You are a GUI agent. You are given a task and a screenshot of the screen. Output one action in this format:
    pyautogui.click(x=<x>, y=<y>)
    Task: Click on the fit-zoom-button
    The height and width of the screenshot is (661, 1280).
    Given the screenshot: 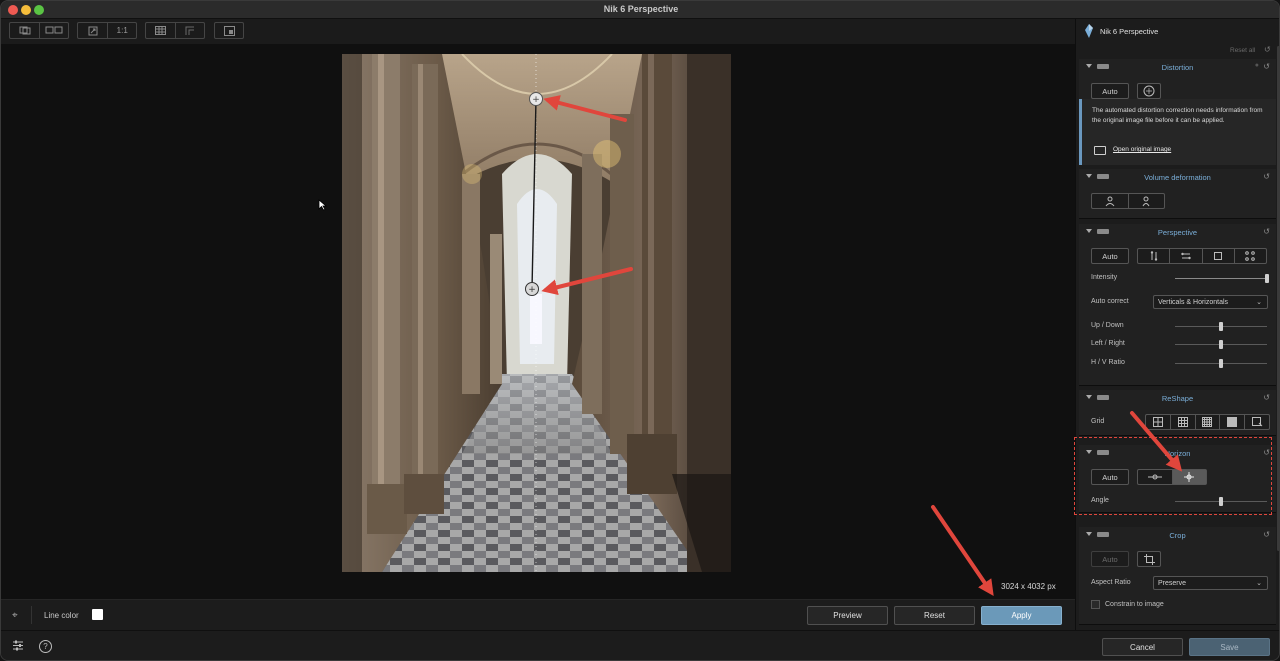 What is the action you would take?
    pyautogui.click(x=92, y=30)
    